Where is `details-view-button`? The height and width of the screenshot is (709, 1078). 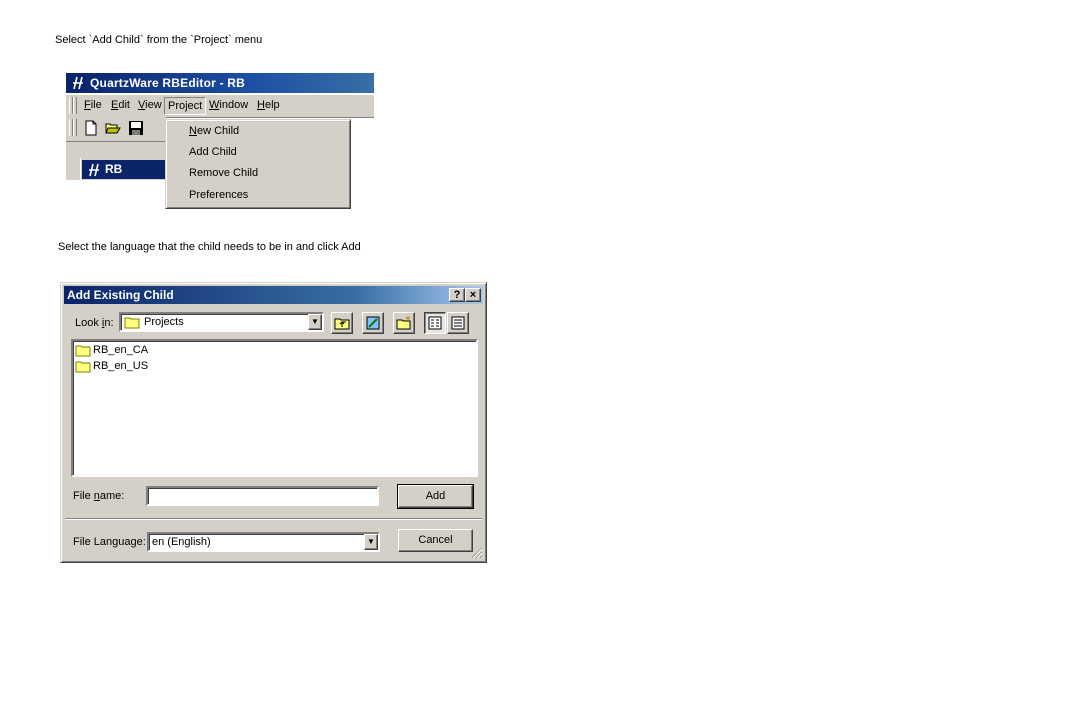 details-view-button is located at coordinates (458, 323).